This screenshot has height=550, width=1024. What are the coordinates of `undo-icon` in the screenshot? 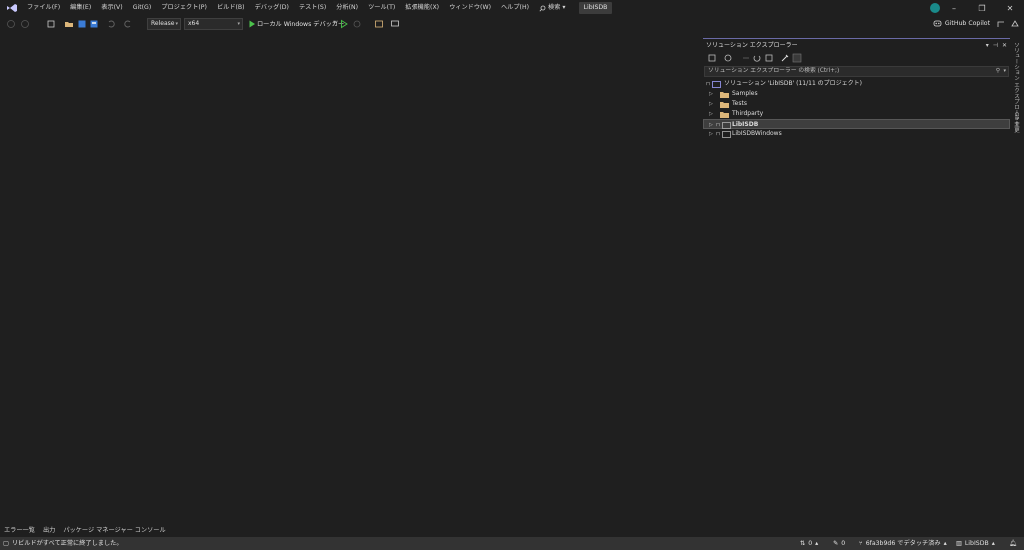 It's located at (111, 24).